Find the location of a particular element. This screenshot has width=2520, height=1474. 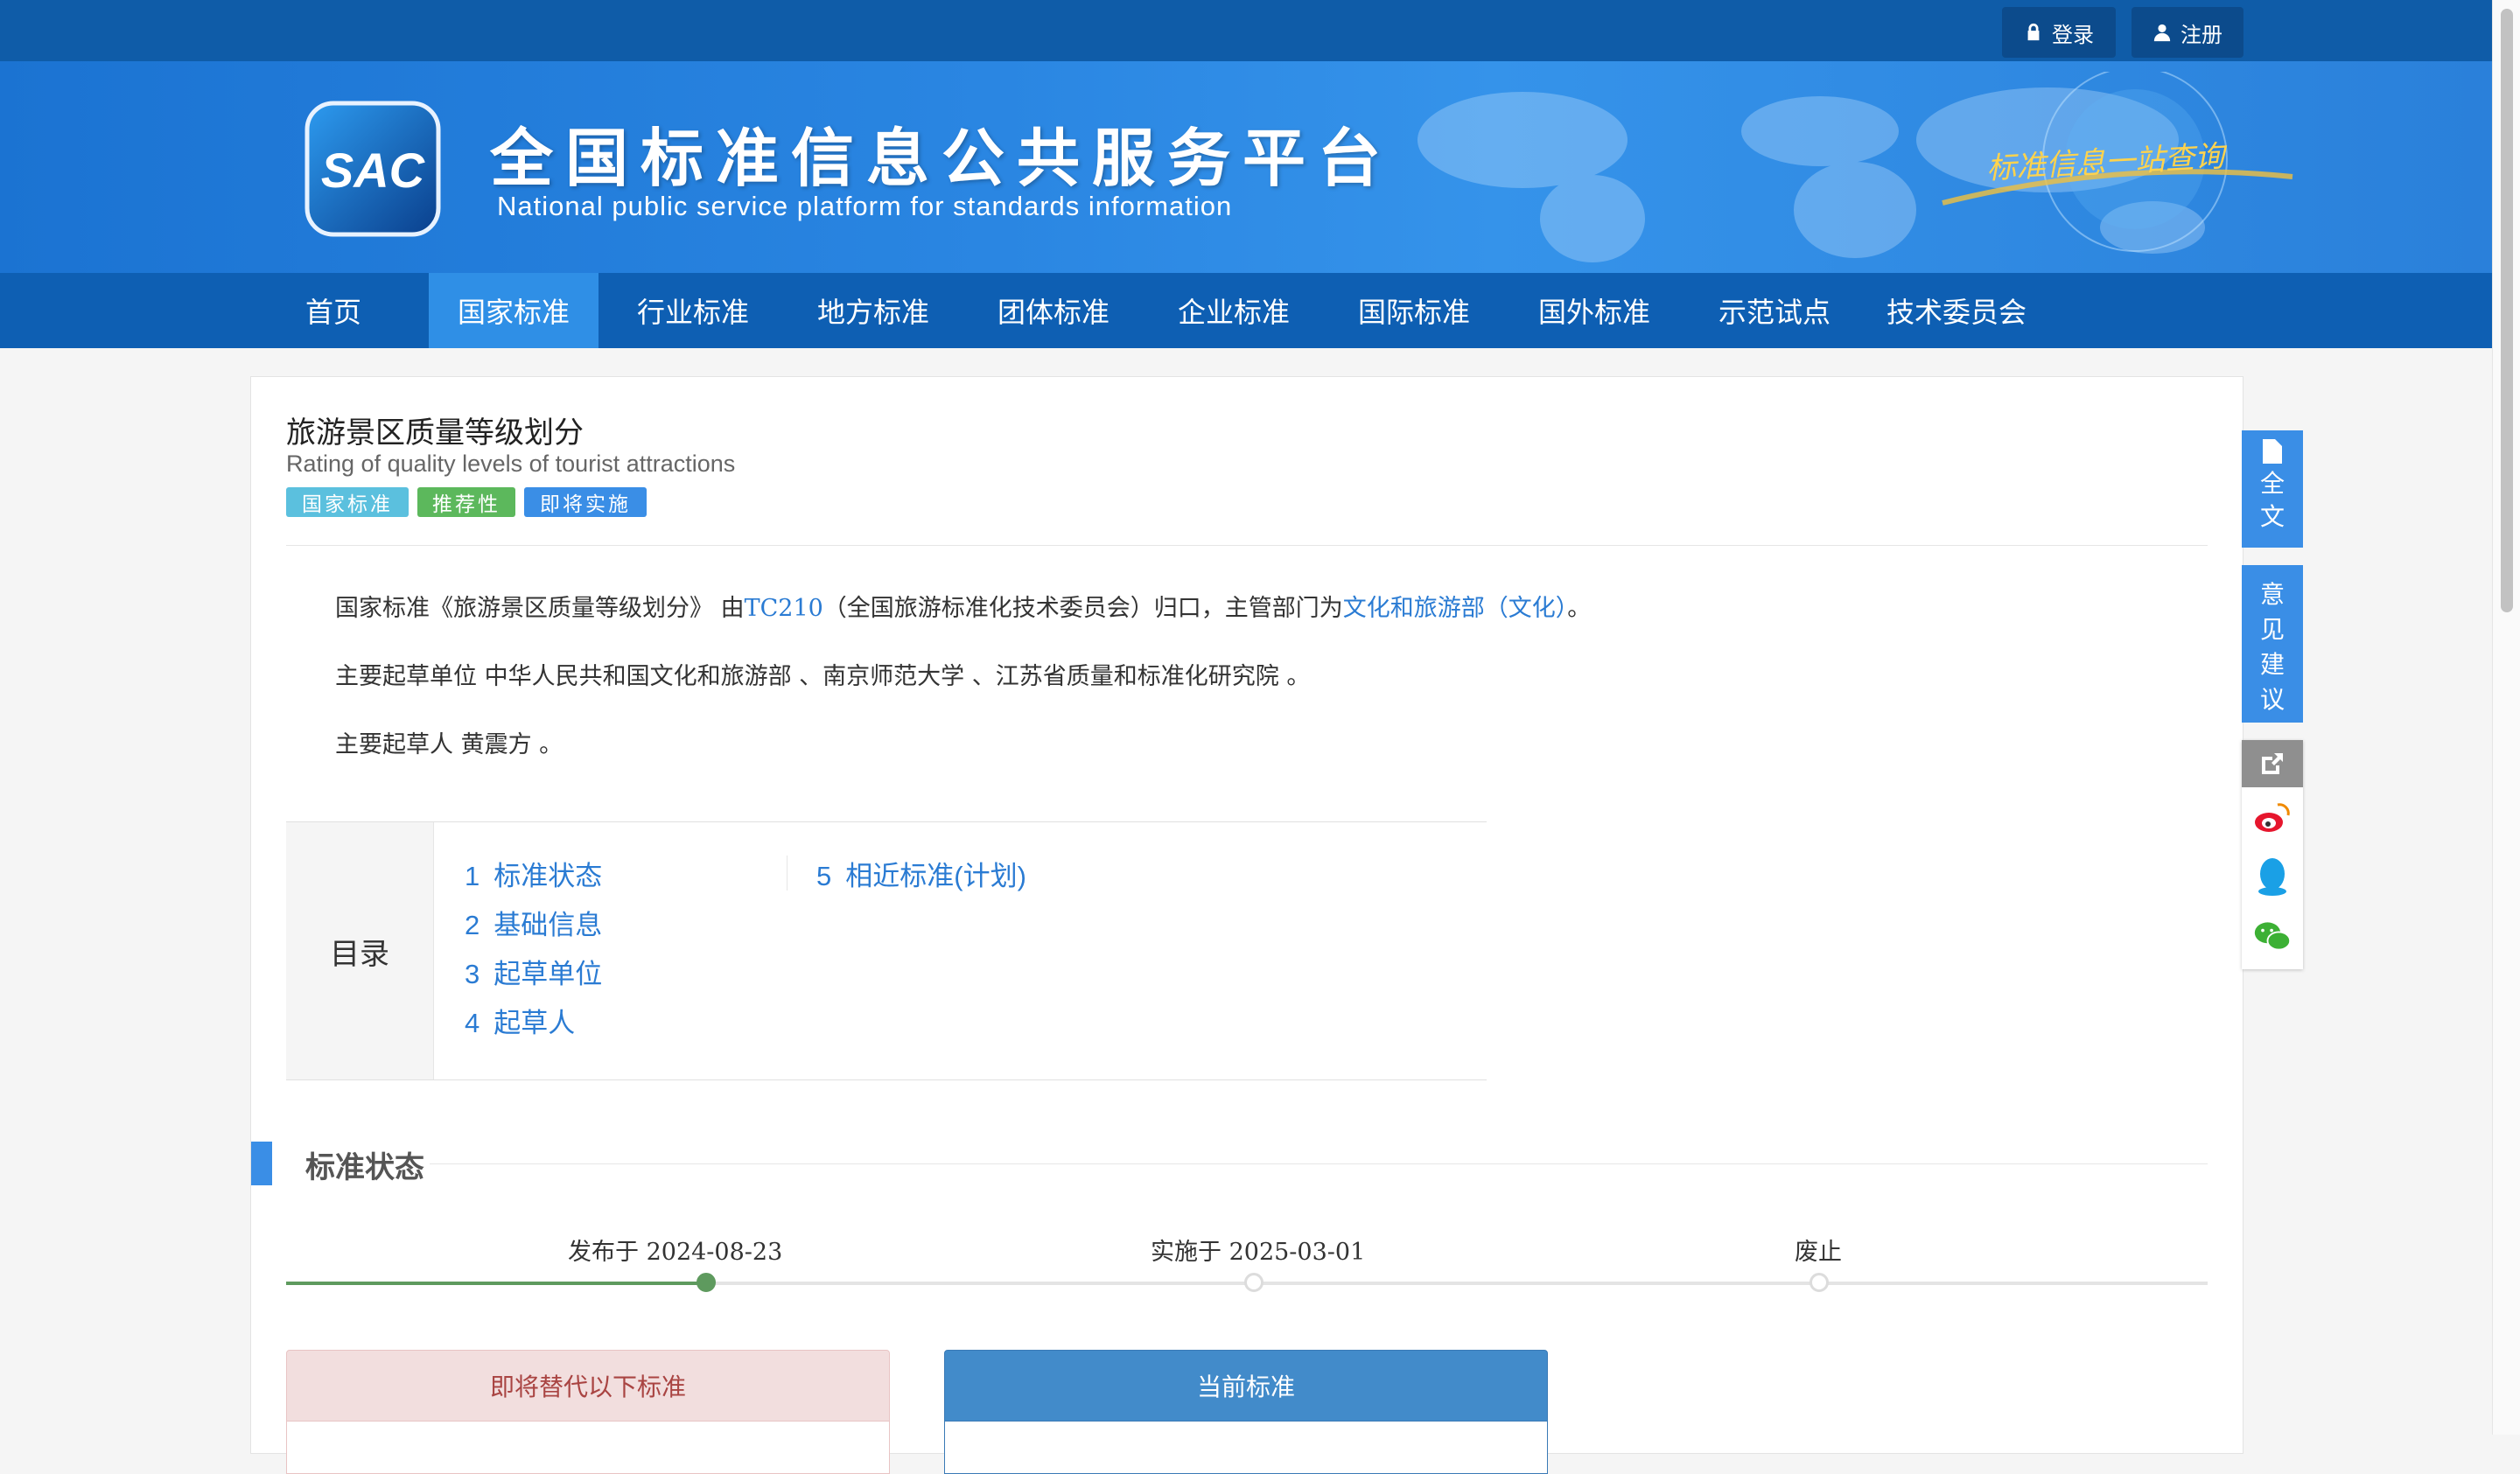

timeline-progress is located at coordinates (496, 1283).